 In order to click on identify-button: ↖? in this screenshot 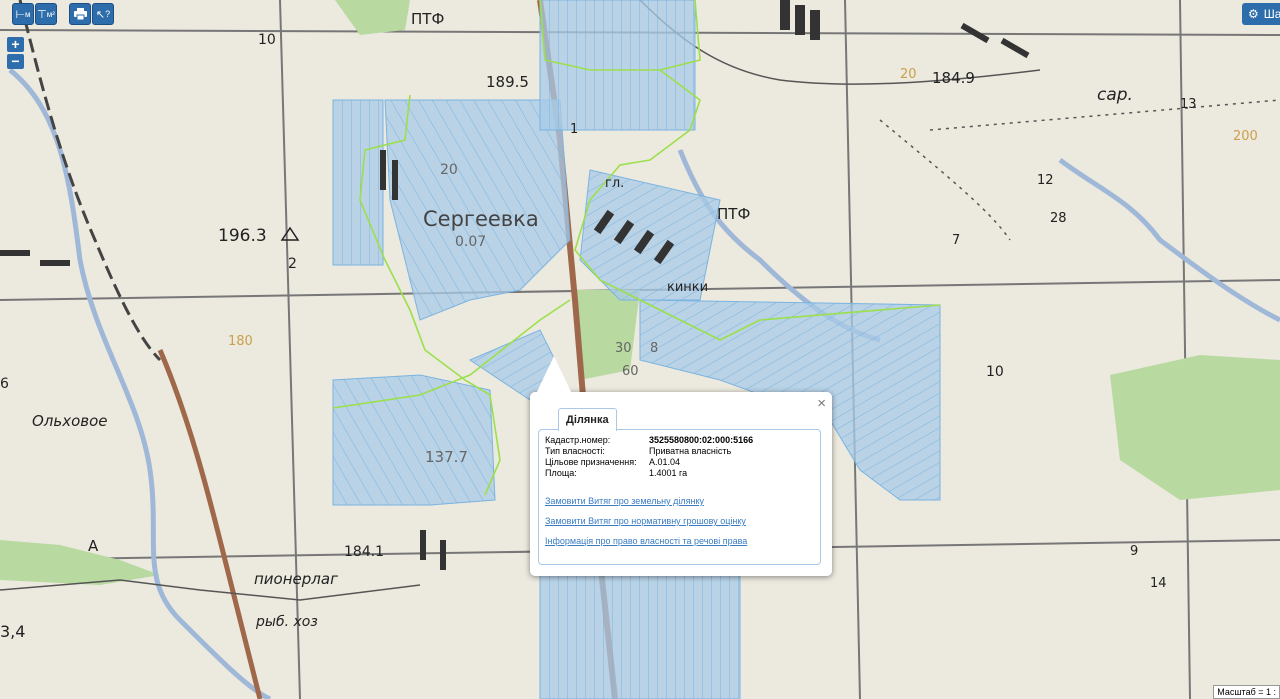, I will do `click(103, 14)`.